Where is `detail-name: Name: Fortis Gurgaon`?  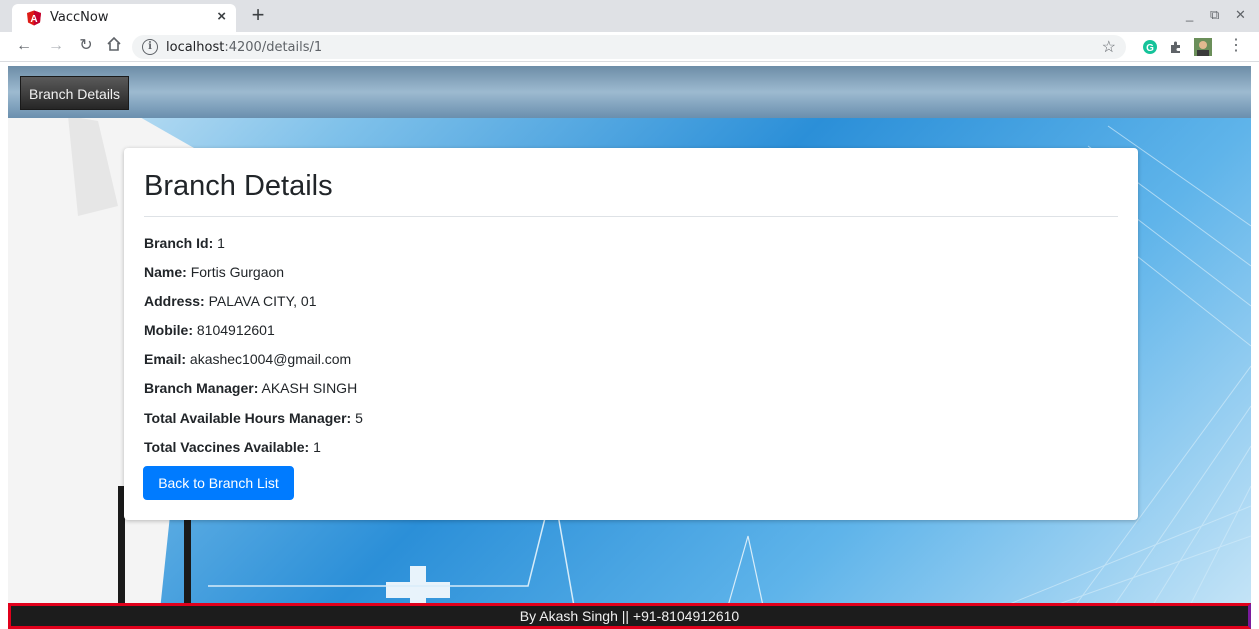 detail-name: Name: Fortis Gurgaon is located at coordinates (214, 272).